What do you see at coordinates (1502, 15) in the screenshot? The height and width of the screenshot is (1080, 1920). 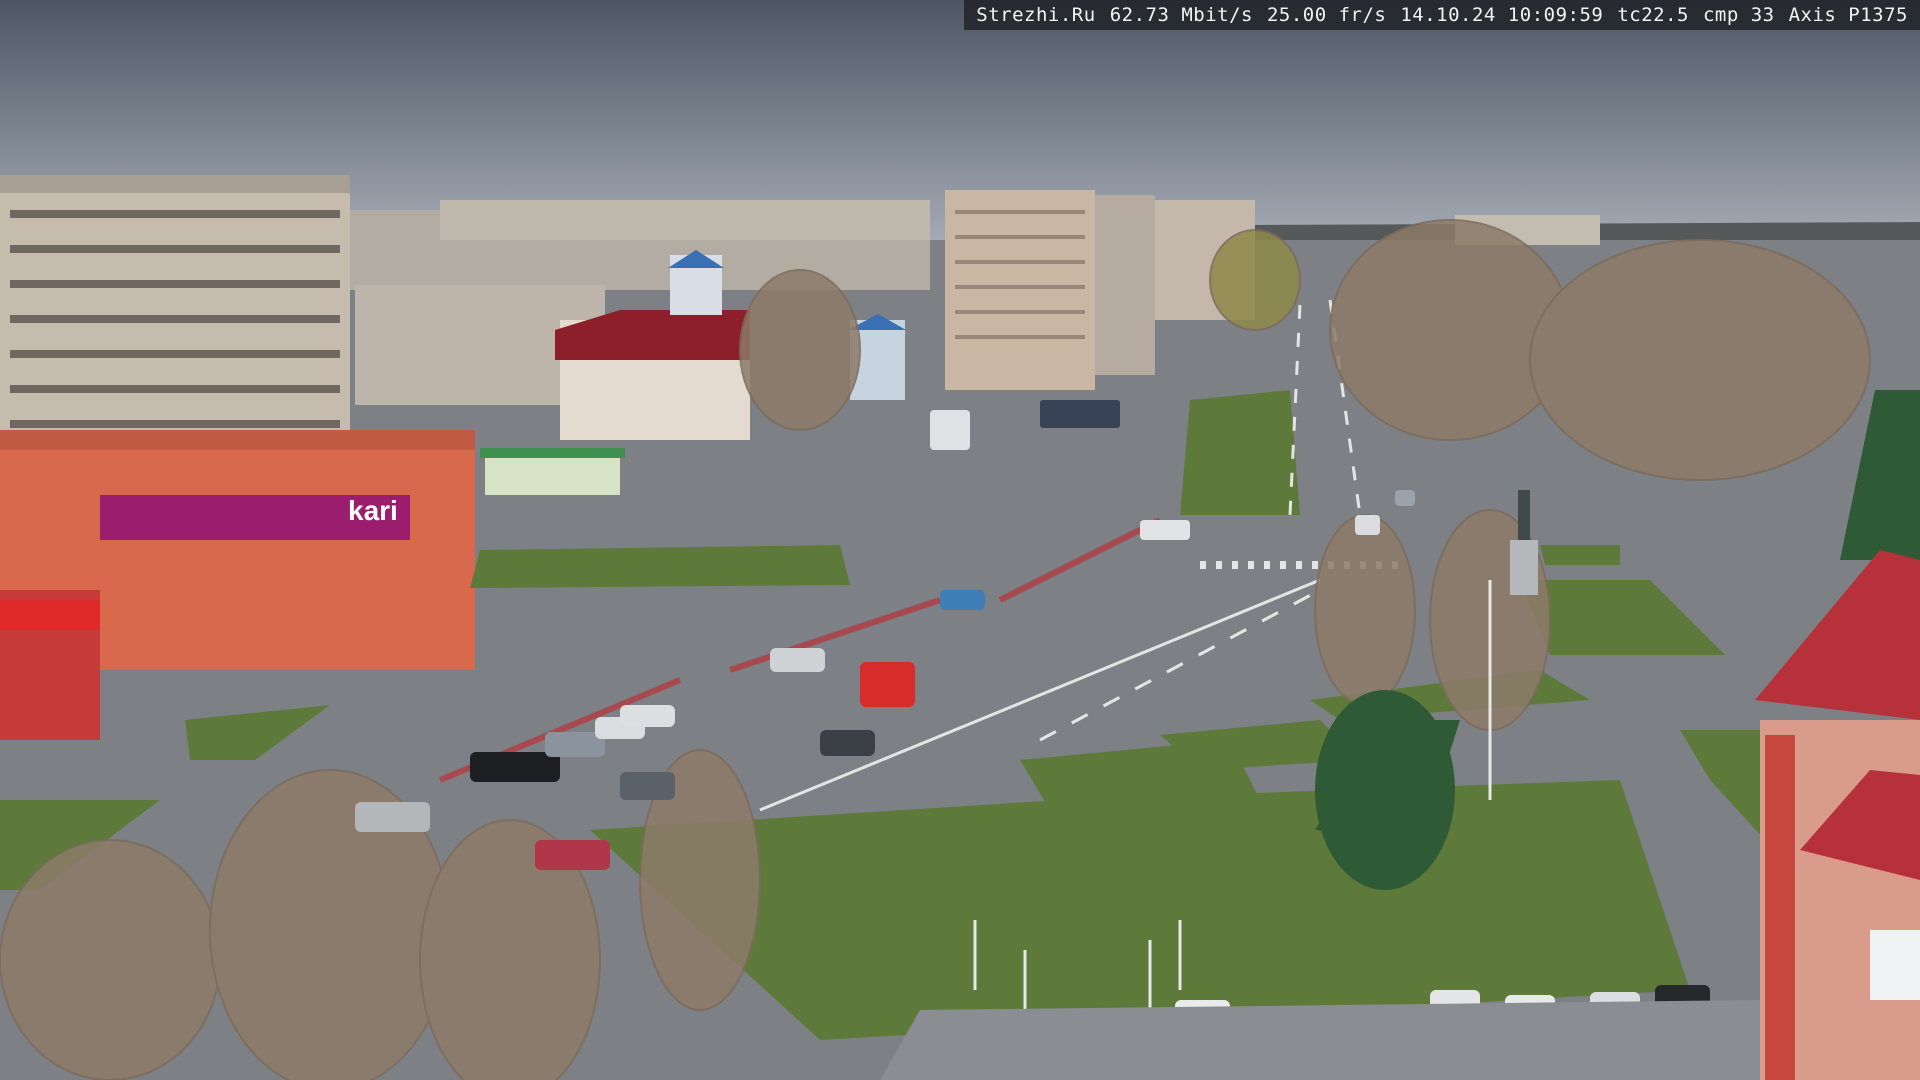 I see `overlay-datetime: 14.10.24 10:09:59` at bounding box center [1502, 15].